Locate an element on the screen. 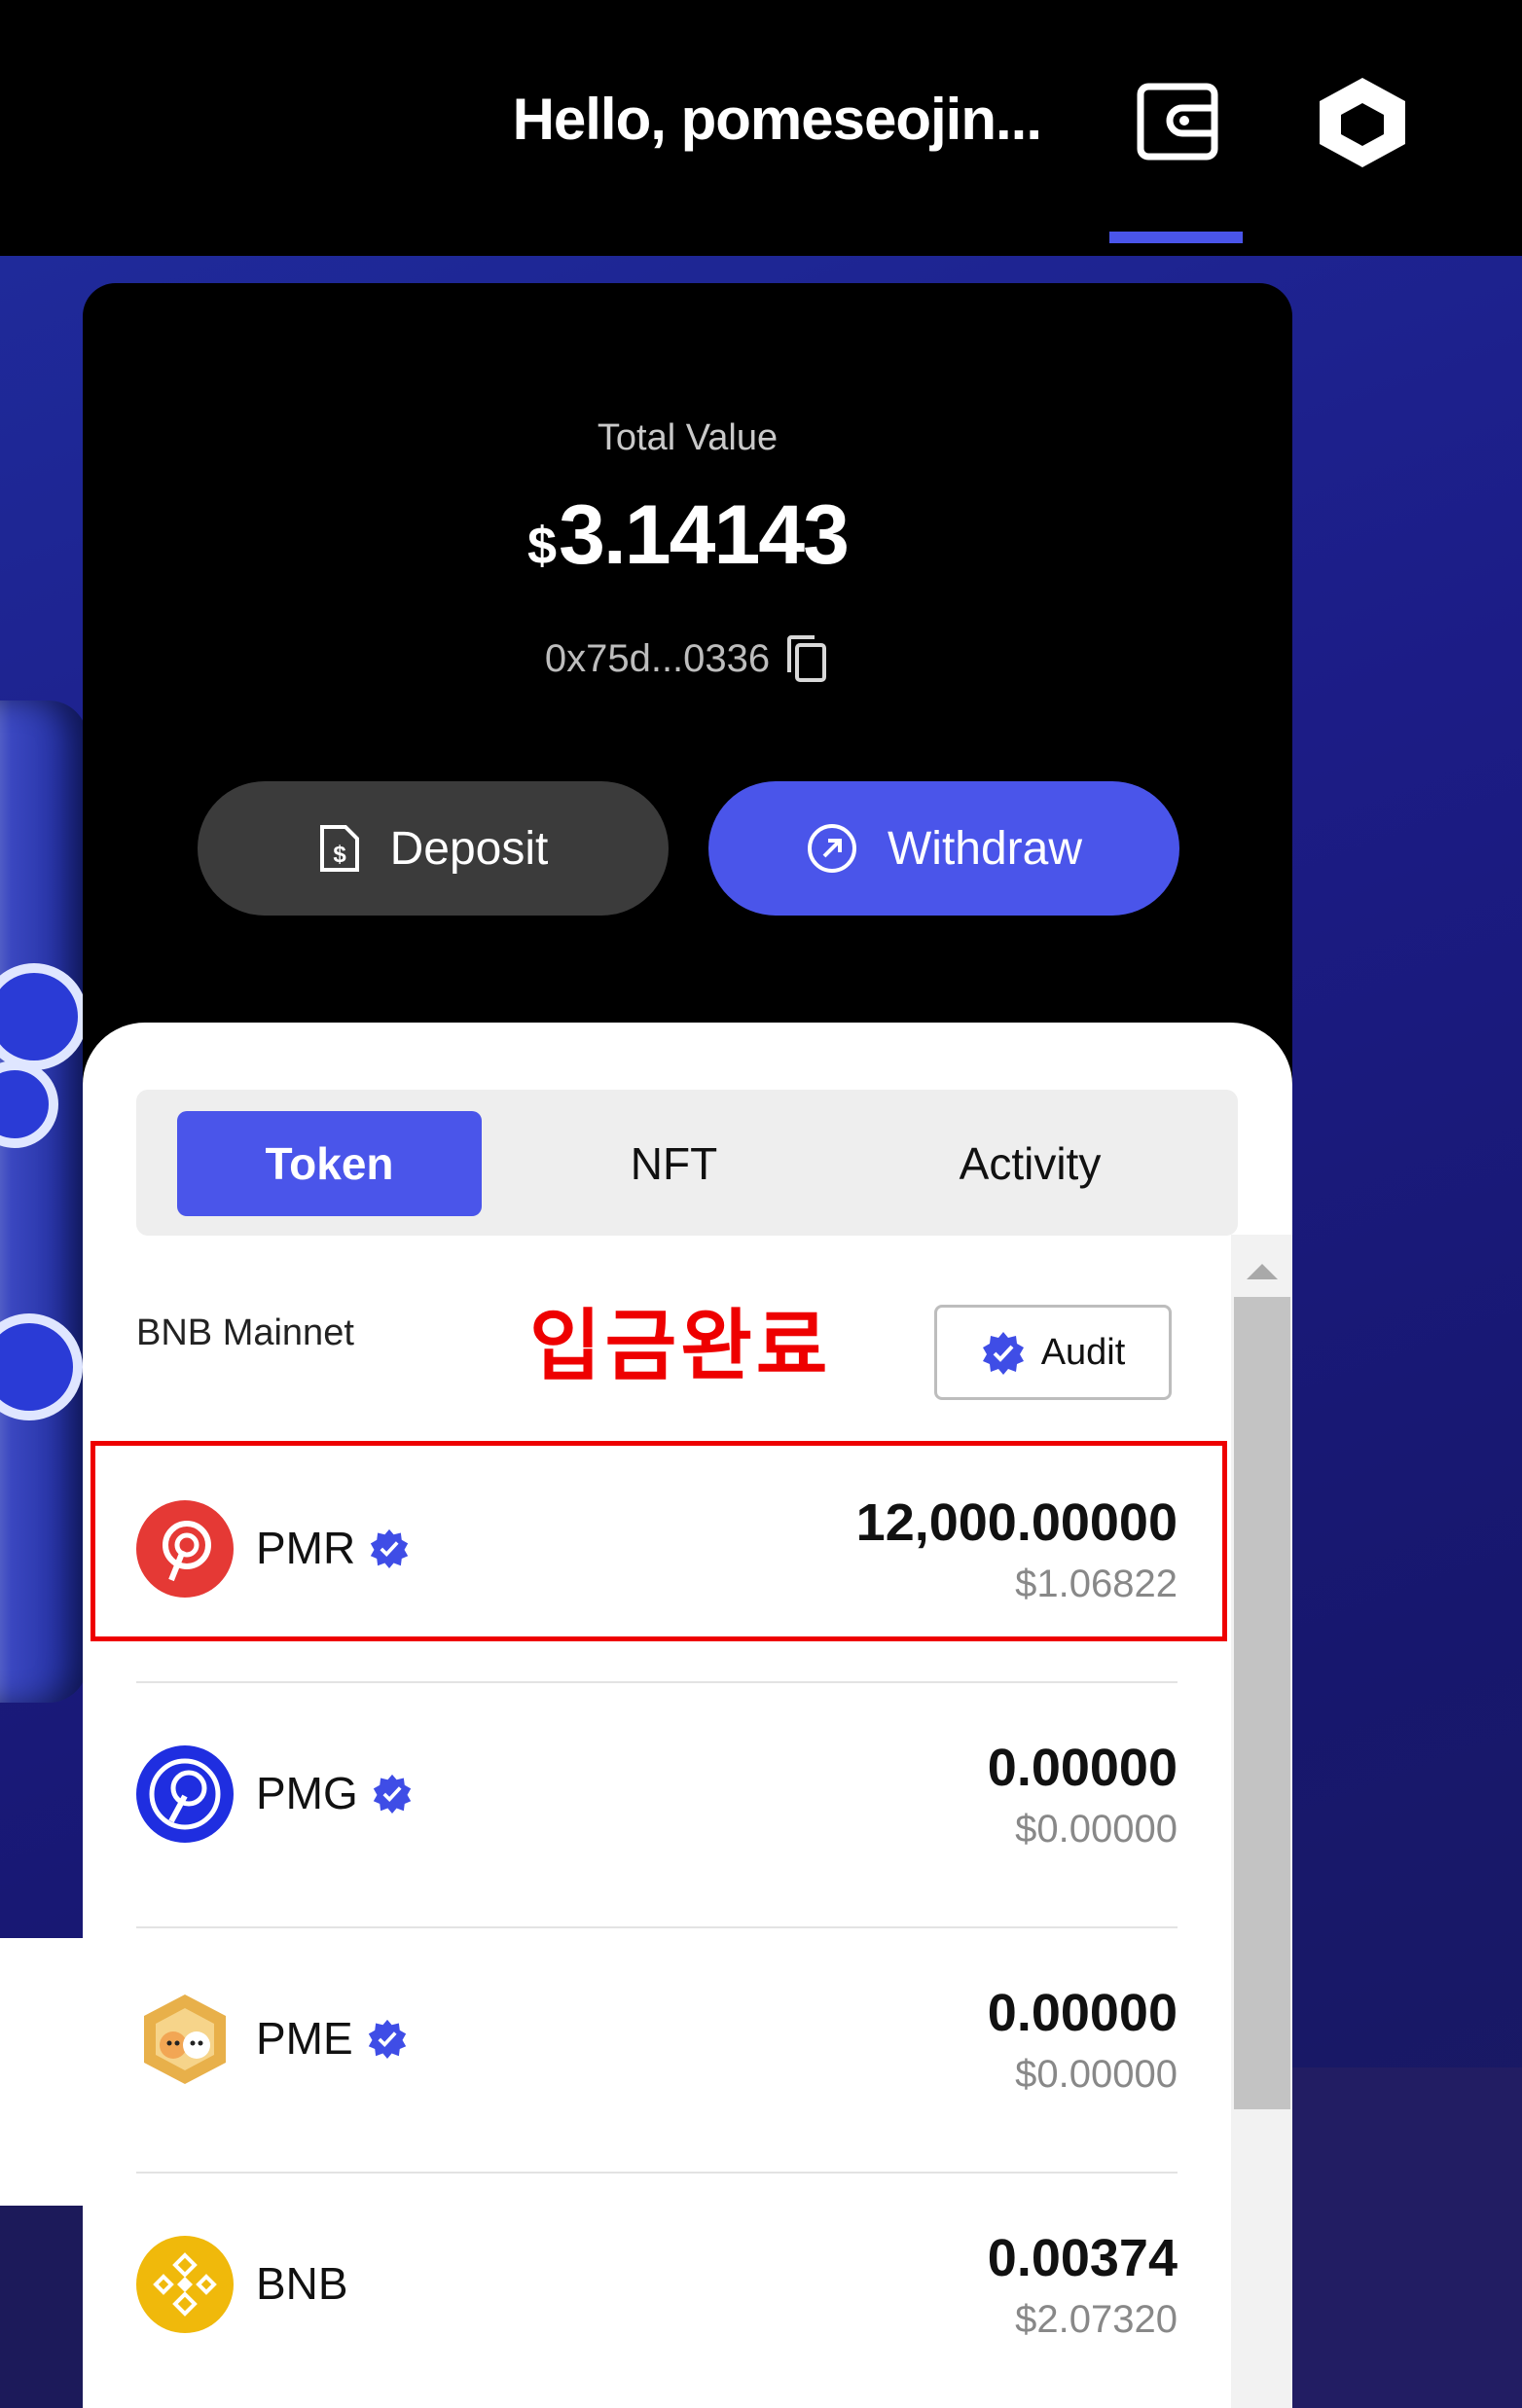  background-white-band is located at coordinates (44, 2072).